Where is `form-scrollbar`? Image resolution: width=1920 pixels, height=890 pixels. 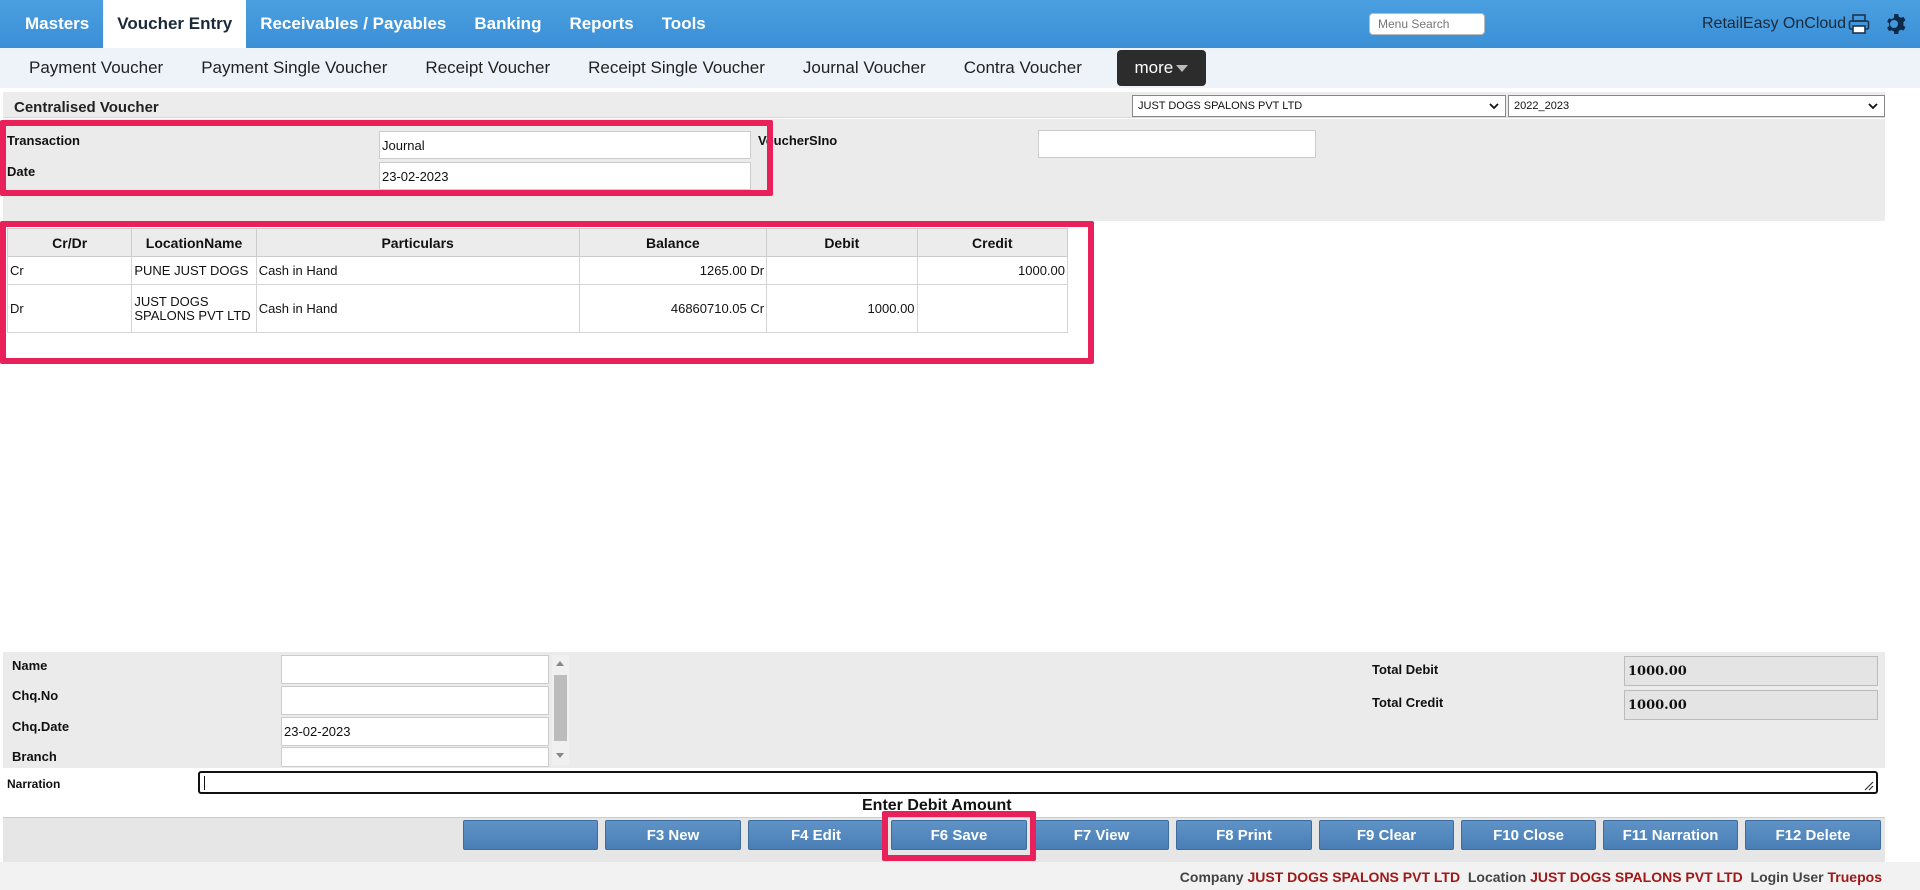
form-scrollbar is located at coordinates (560, 710).